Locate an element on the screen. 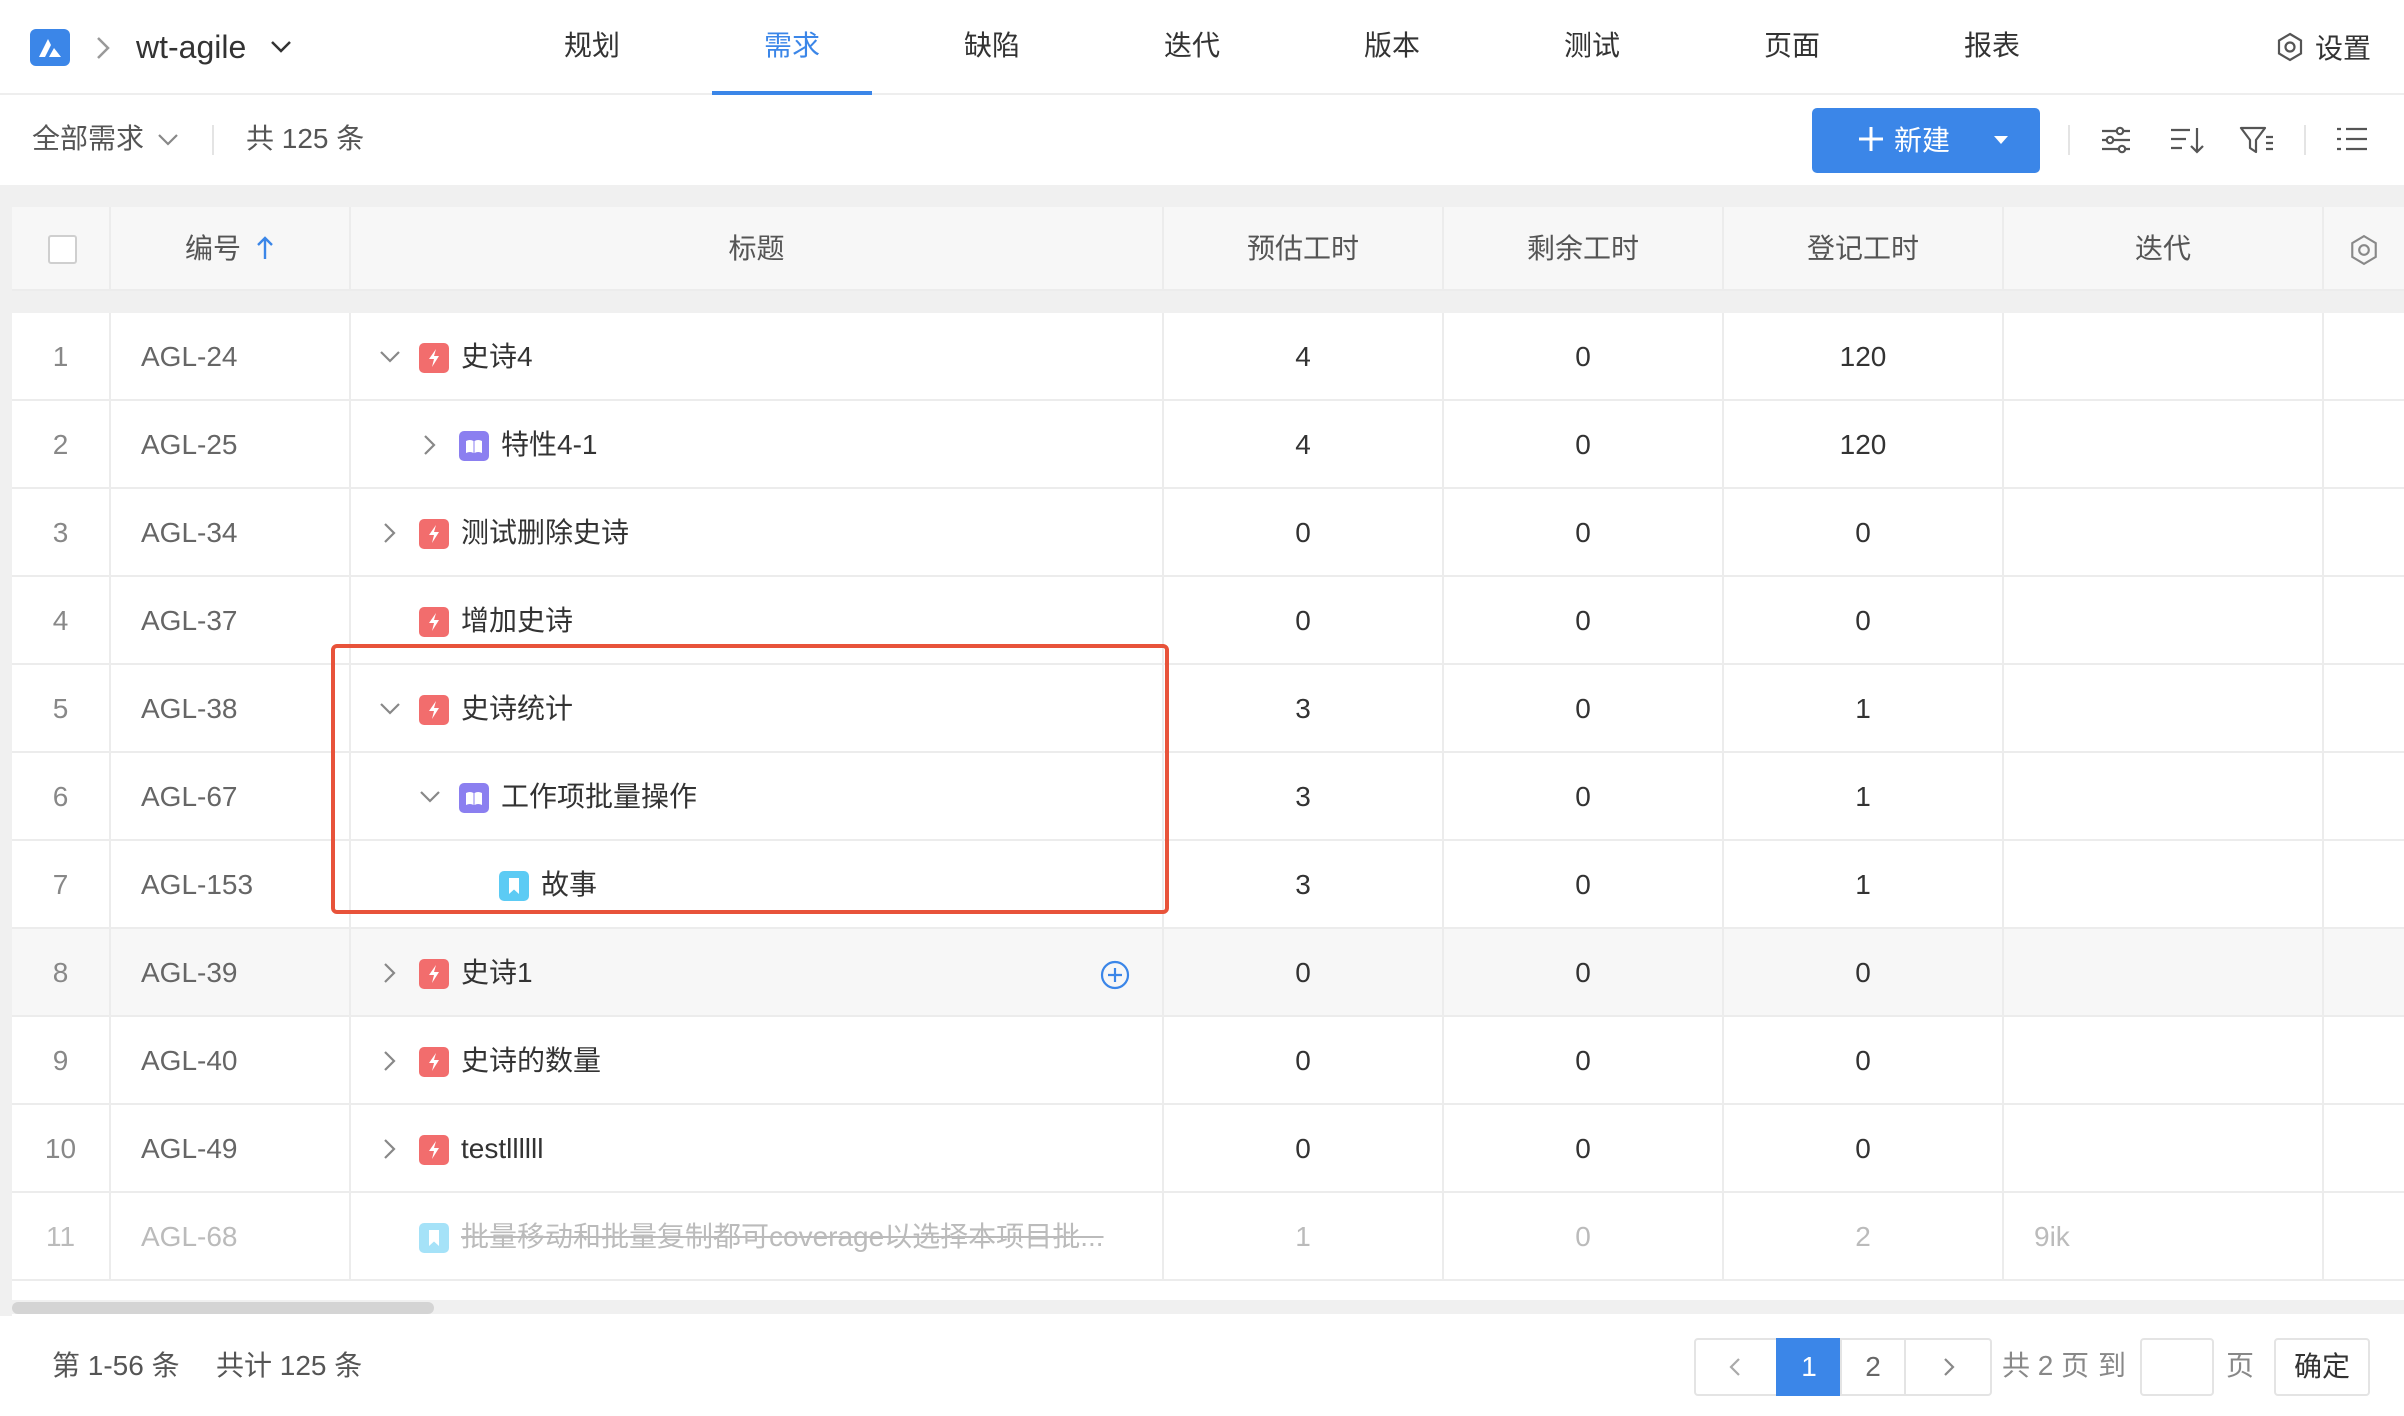 This screenshot has height=1416, width=2404. item-key: AGL-37 is located at coordinates (231, 621).